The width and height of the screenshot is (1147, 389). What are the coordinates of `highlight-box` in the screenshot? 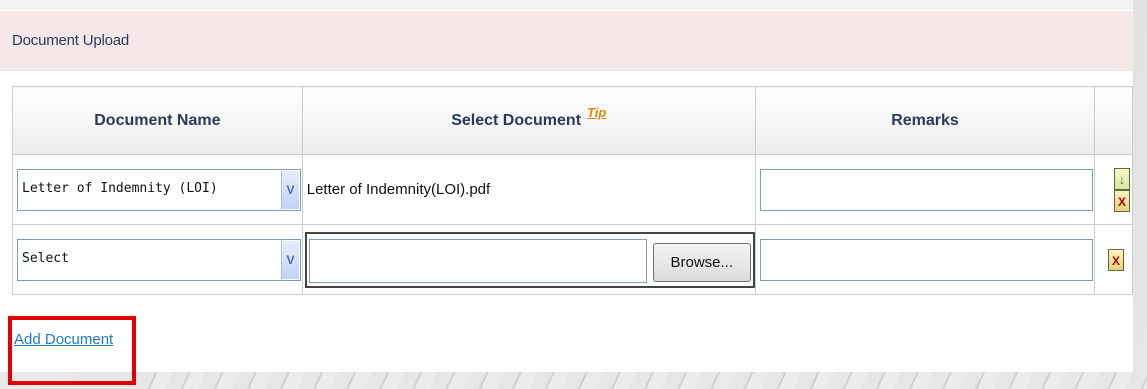 It's located at (72, 350).